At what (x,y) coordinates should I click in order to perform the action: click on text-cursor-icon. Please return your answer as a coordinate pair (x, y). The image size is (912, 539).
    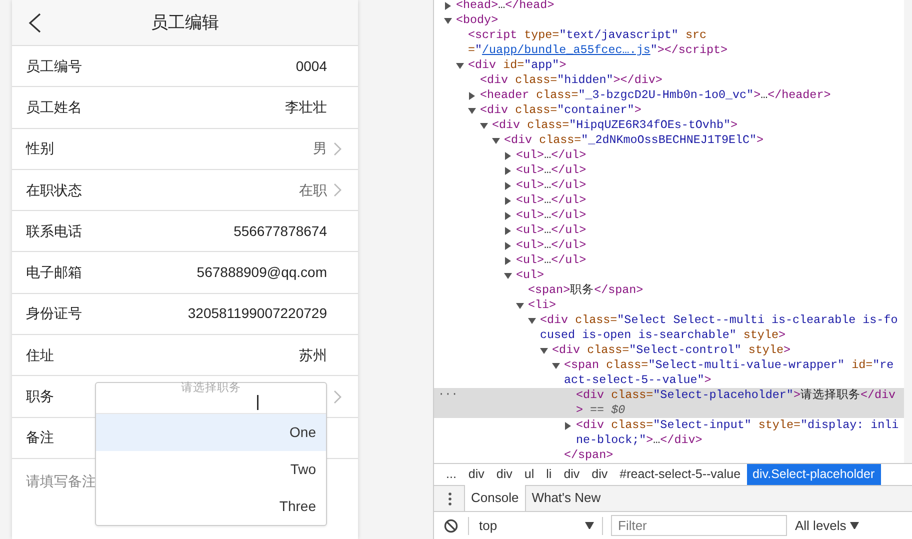
    Looking at the image, I should click on (258, 402).